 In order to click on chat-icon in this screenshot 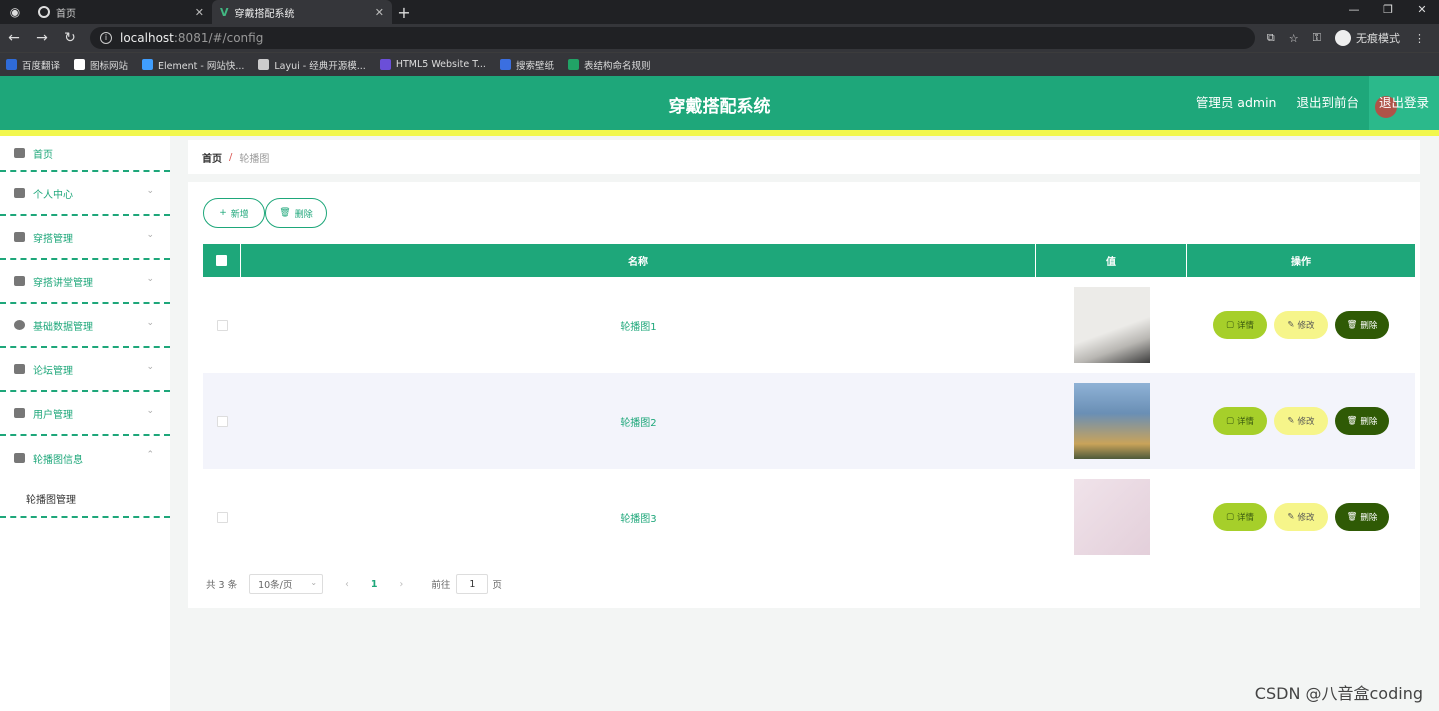, I will do `click(19, 281)`.